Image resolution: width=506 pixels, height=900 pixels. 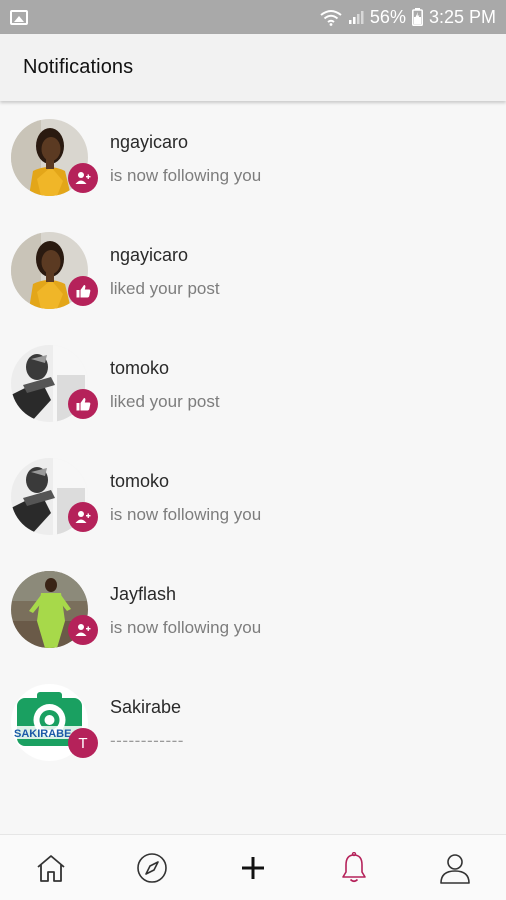 What do you see at coordinates (387, 16) in the screenshot?
I see `battery-percent: 56%` at bounding box center [387, 16].